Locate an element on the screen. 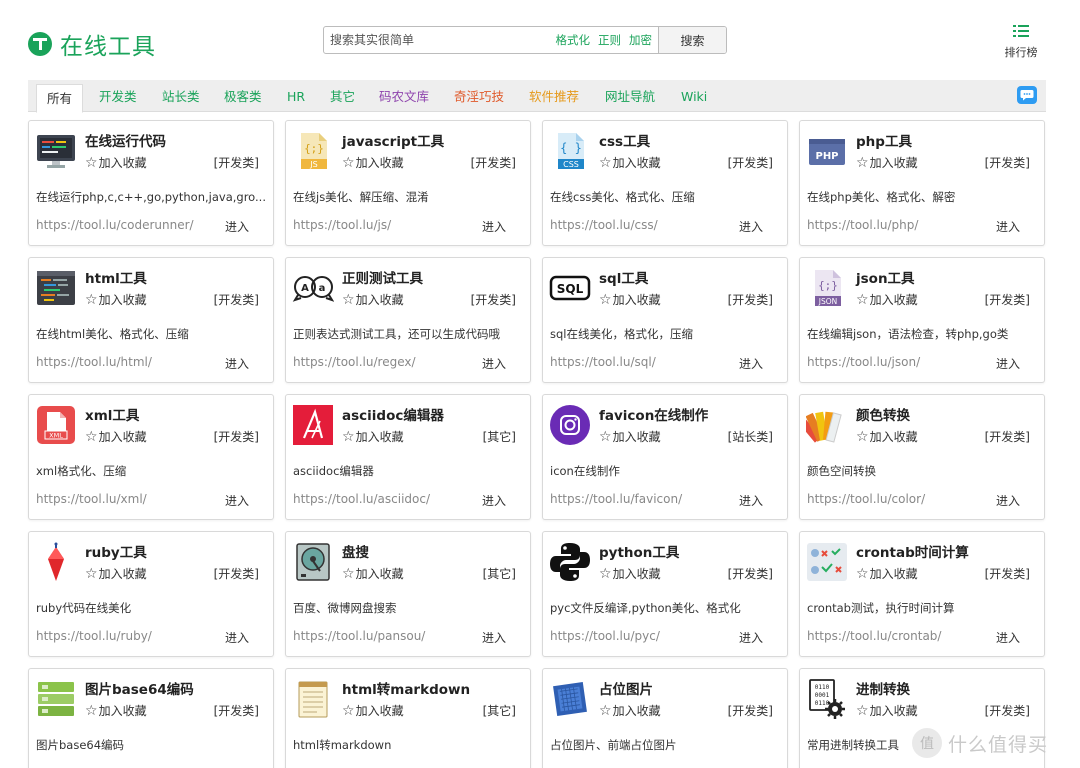  tool-title: python工具 is located at coordinates (639, 551).